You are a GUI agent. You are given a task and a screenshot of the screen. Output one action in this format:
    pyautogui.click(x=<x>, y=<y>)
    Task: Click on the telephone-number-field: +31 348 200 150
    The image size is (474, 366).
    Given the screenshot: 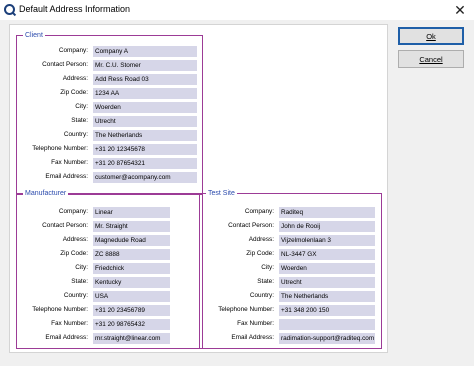 What is the action you would take?
    pyautogui.click(x=327, y=310)
    